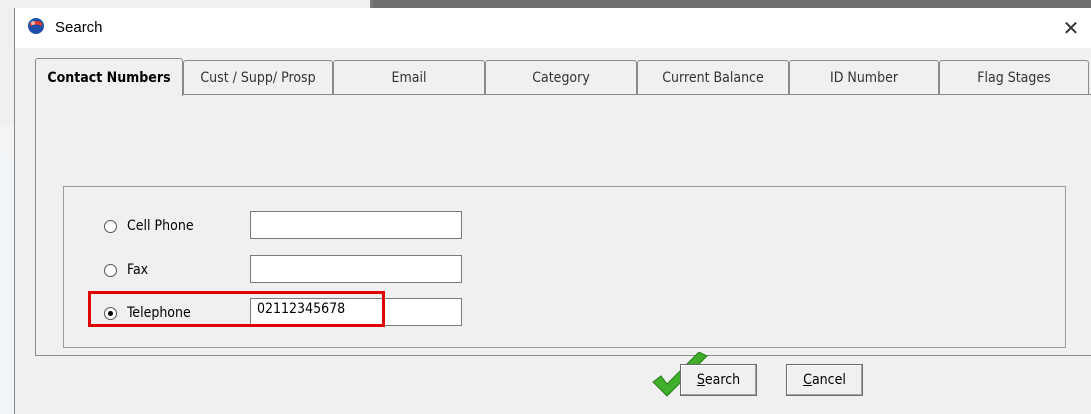 The width and height of the screenshot is (1091, 414). Describe the element at coordinates (160, 226) in the screenshot. I see `cell-phone-label: Cell Phone` at that location.